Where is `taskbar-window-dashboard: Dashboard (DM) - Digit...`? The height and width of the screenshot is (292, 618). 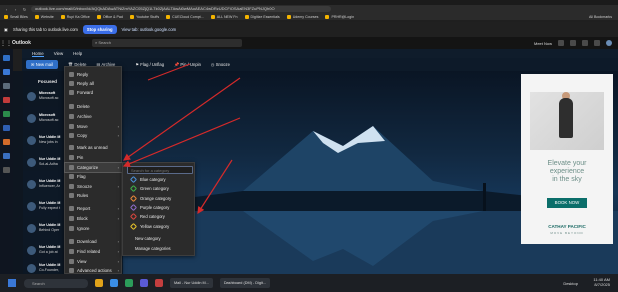
taskbar-window-dashboard: Dashboard (DM) - Digit... is located at coordinates (245, 283).